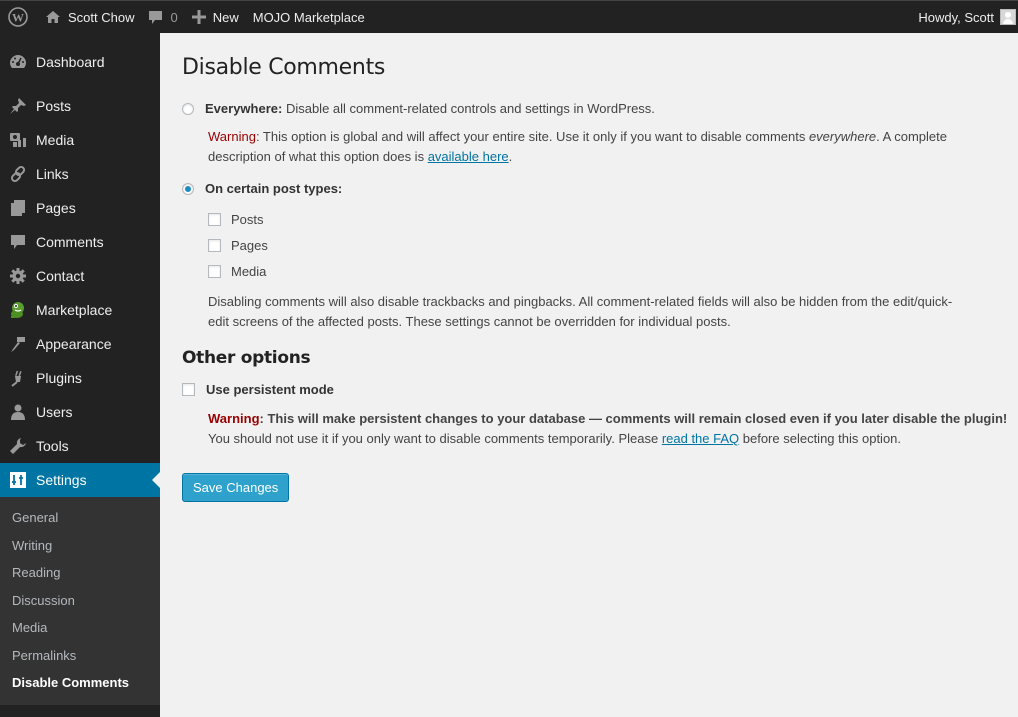 Image resolution: width=1018 pixels, height=717 pixels. Describe the element at coordinates (700, 438) in the screenshot. I see `read-faq-link: read the FAQ` at that location.